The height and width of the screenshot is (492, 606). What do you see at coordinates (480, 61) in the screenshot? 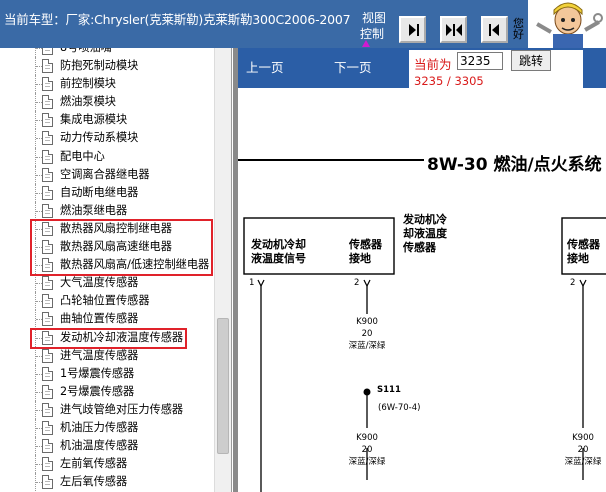
I see `page-number-input` at bounding box center [480, 61].